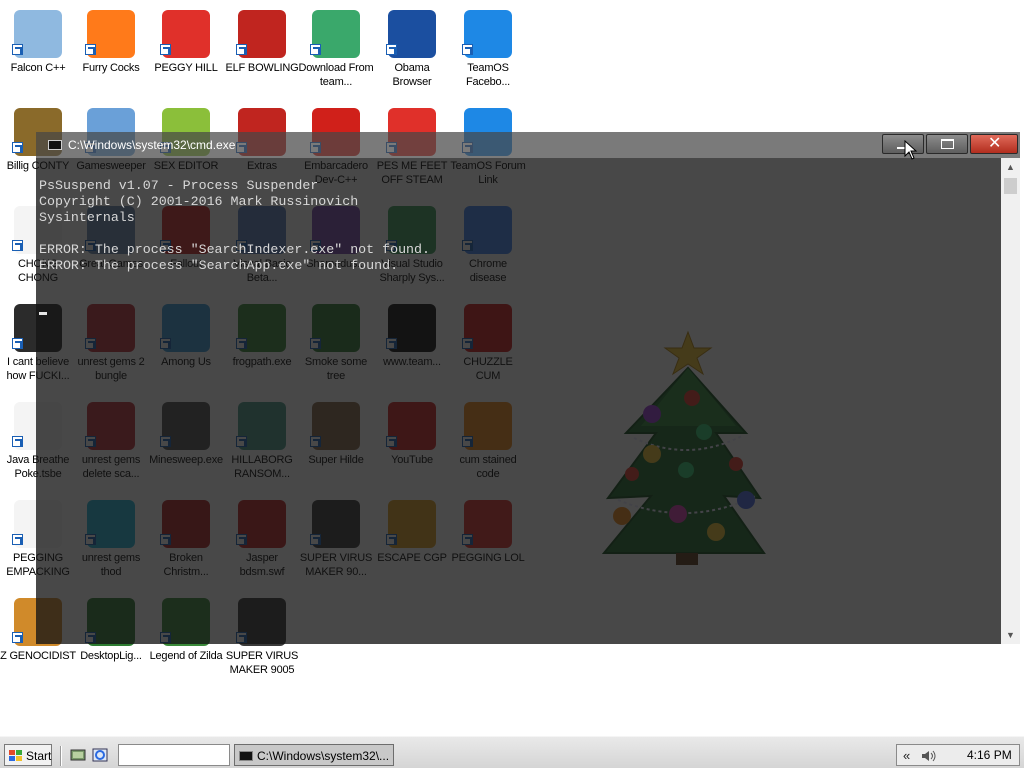 The image size is (1024, 768). I want to click on desktop-icon: PEGGY HILL, so click(186, 52).